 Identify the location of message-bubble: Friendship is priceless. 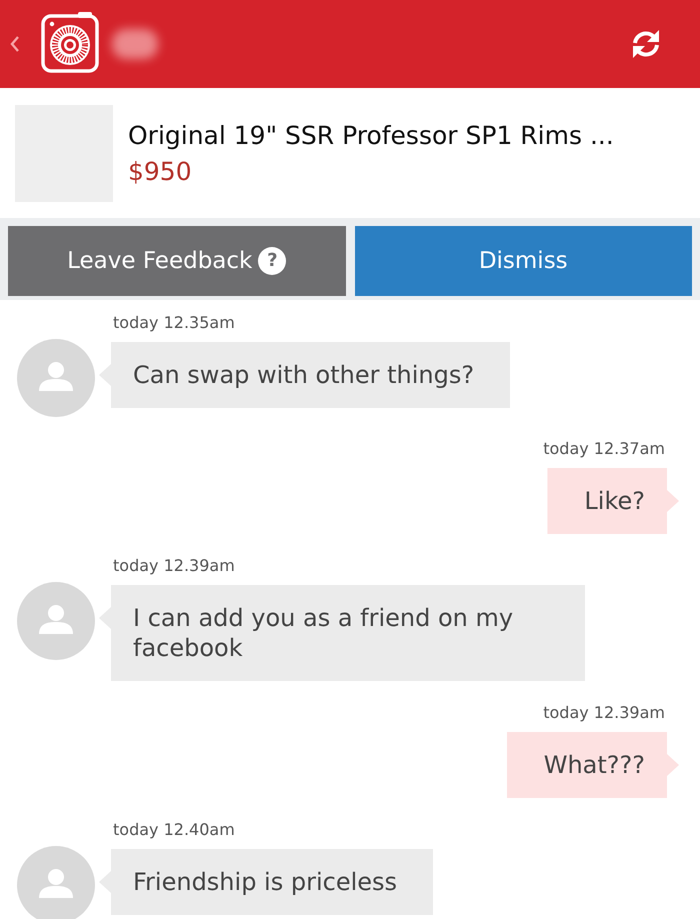
(266, 882).